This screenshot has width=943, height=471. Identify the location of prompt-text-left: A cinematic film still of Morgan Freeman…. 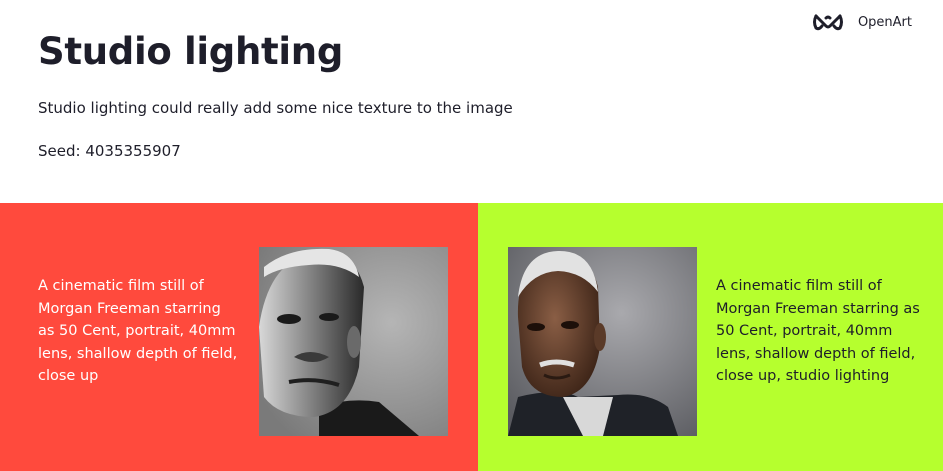
(138, 331).